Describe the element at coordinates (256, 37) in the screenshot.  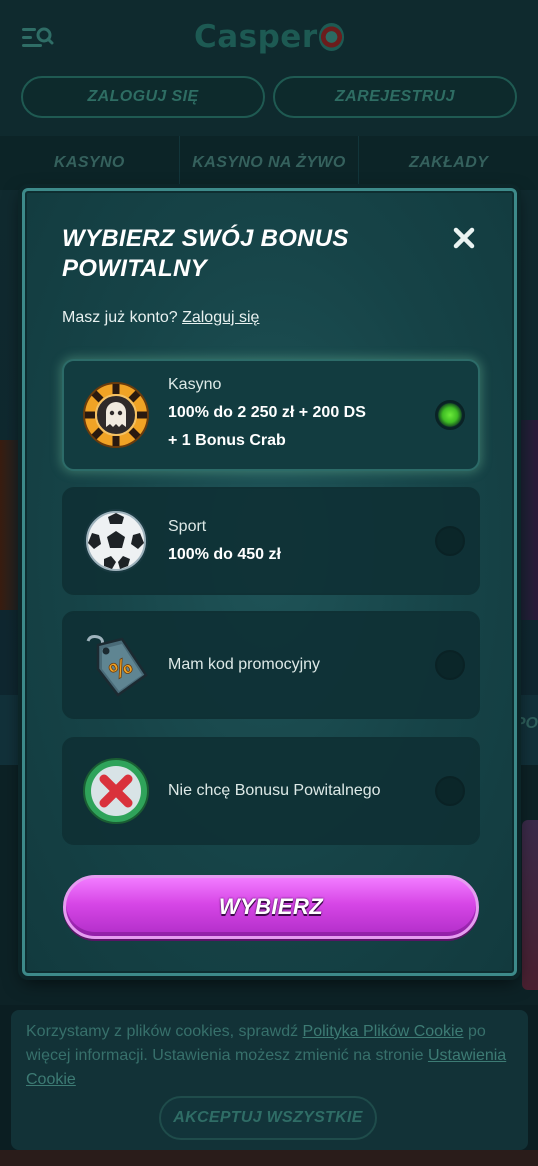
I see `logo-text: Casper` at that location.